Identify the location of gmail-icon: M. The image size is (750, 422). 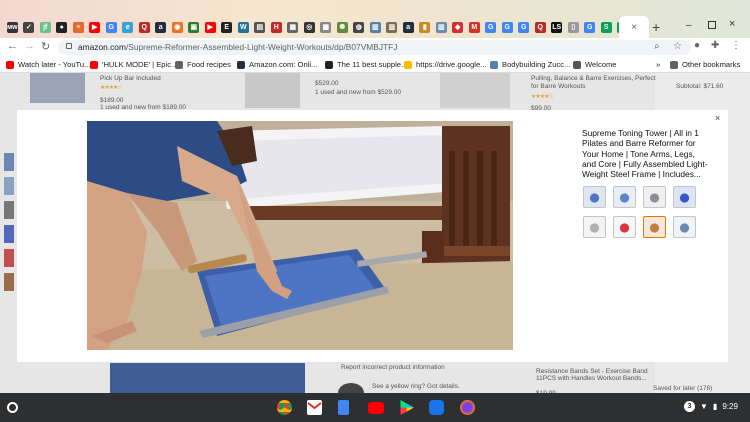
(474, 27).